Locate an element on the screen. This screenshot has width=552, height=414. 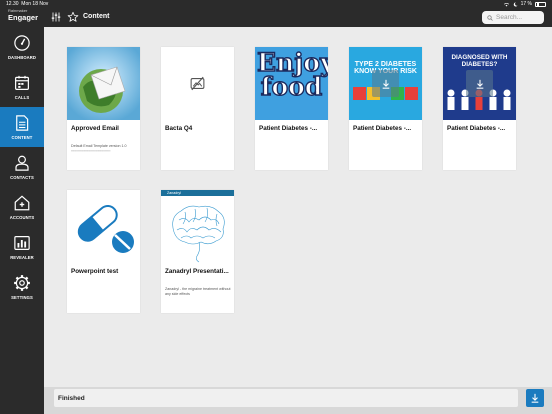
email-globe-icon is located at coordinates (103, 83).